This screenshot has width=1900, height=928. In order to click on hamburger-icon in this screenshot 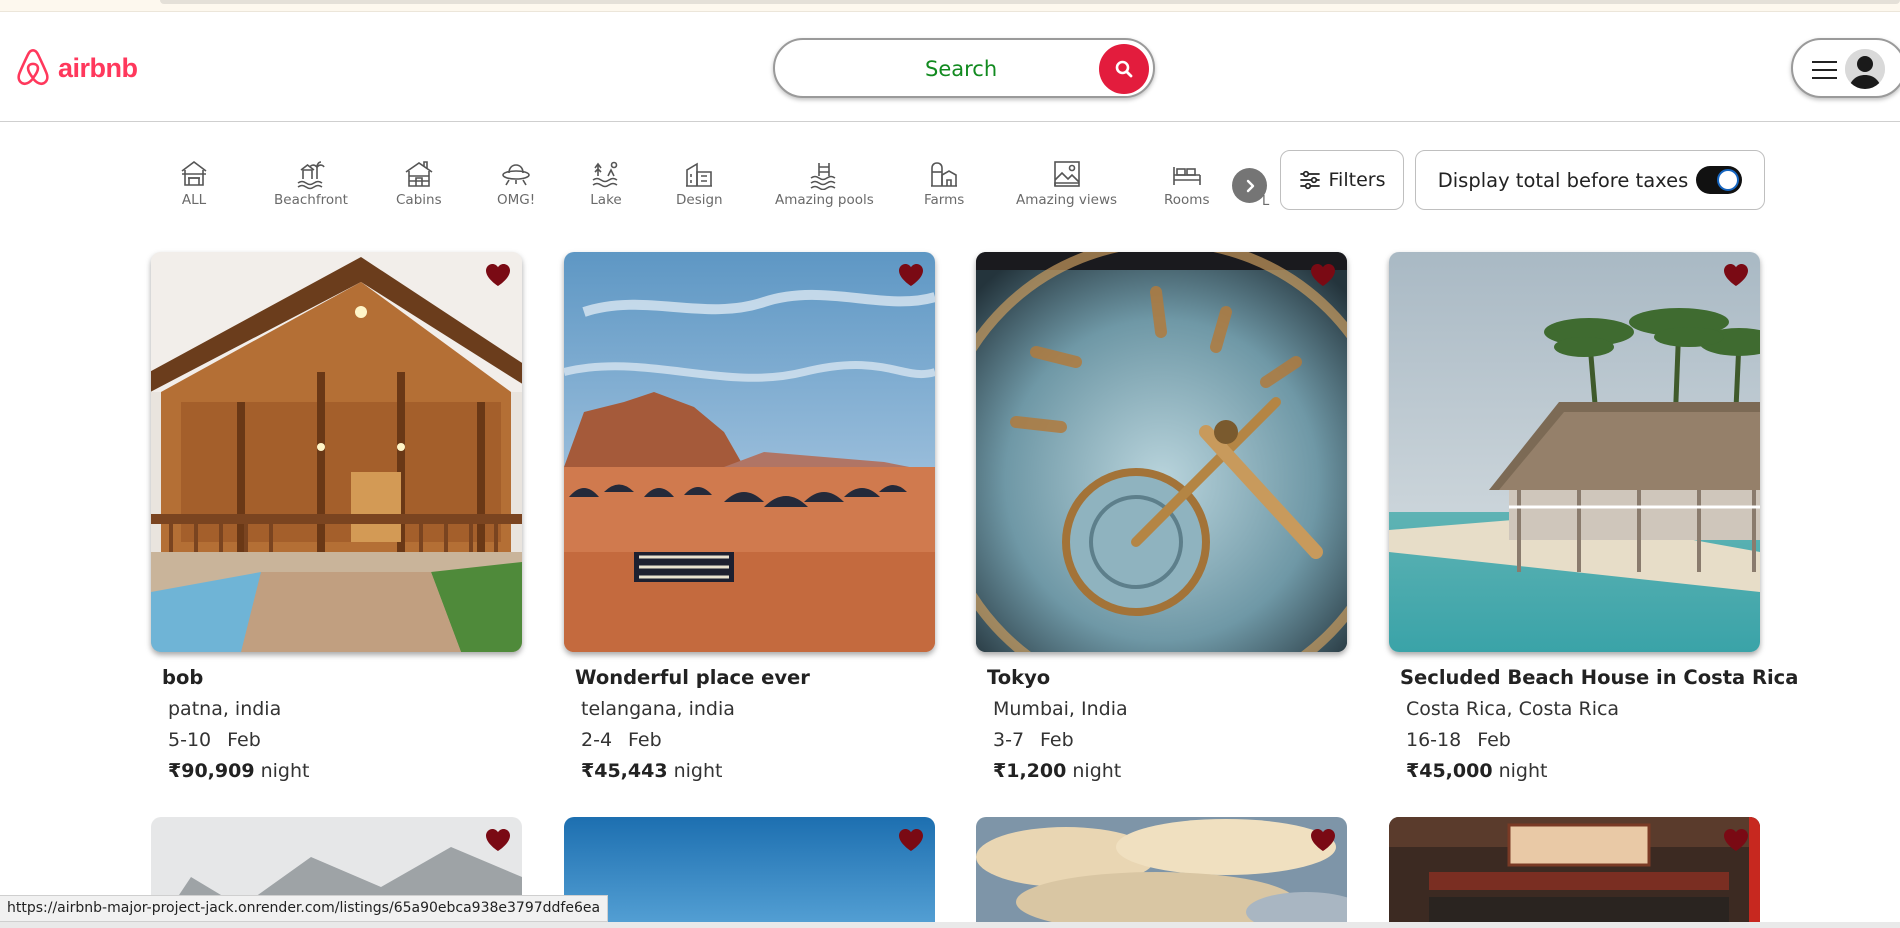, I will do `click(1824, 70)`.